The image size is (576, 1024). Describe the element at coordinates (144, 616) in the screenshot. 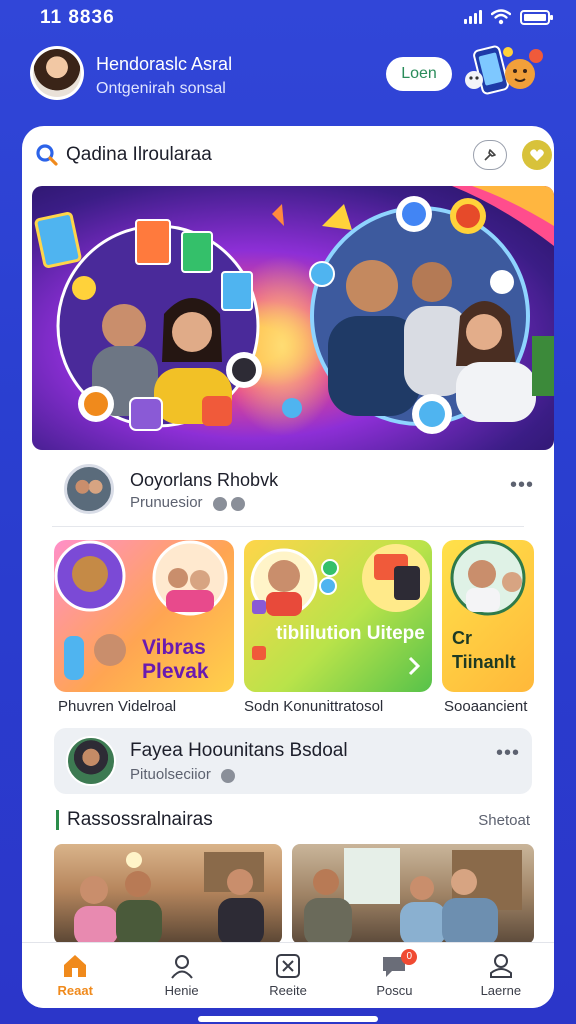

I see `tile-card: Vibras Plevak` at that location.